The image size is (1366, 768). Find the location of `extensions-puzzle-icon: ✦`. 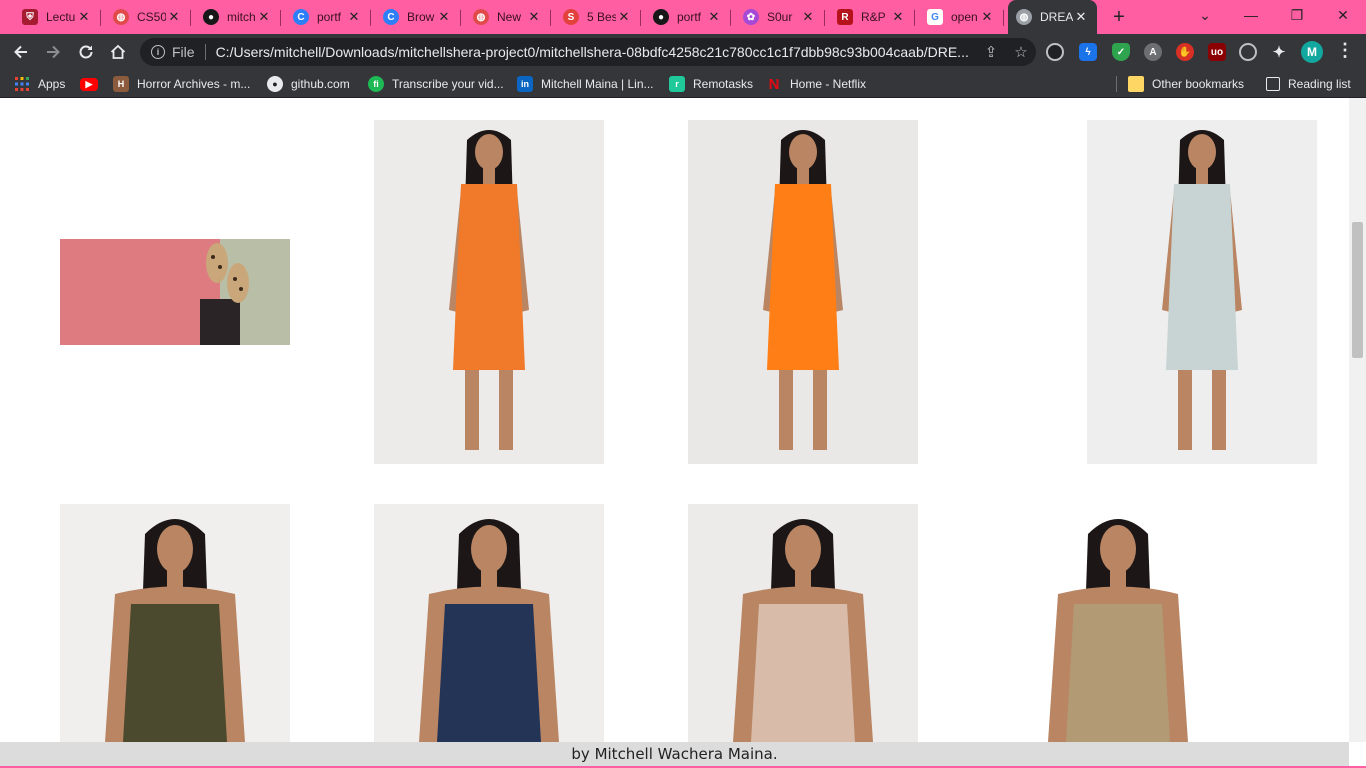

extensions-puzzle-icon: ✦ is located at coordinates (1279, 52).